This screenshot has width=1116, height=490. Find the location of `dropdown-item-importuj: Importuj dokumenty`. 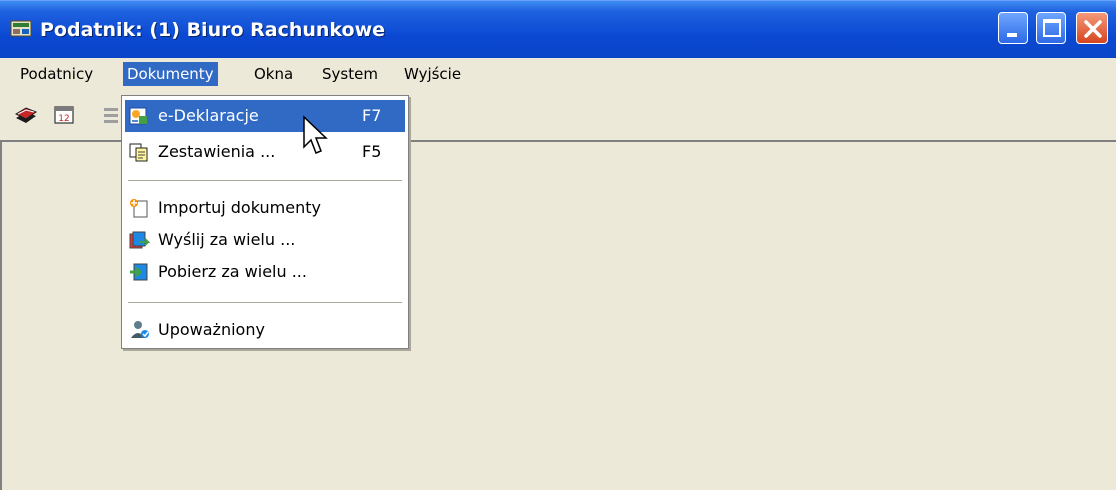

dropdown-item-importuj: Importuj dokumenty is located at coordinates (265, 208).